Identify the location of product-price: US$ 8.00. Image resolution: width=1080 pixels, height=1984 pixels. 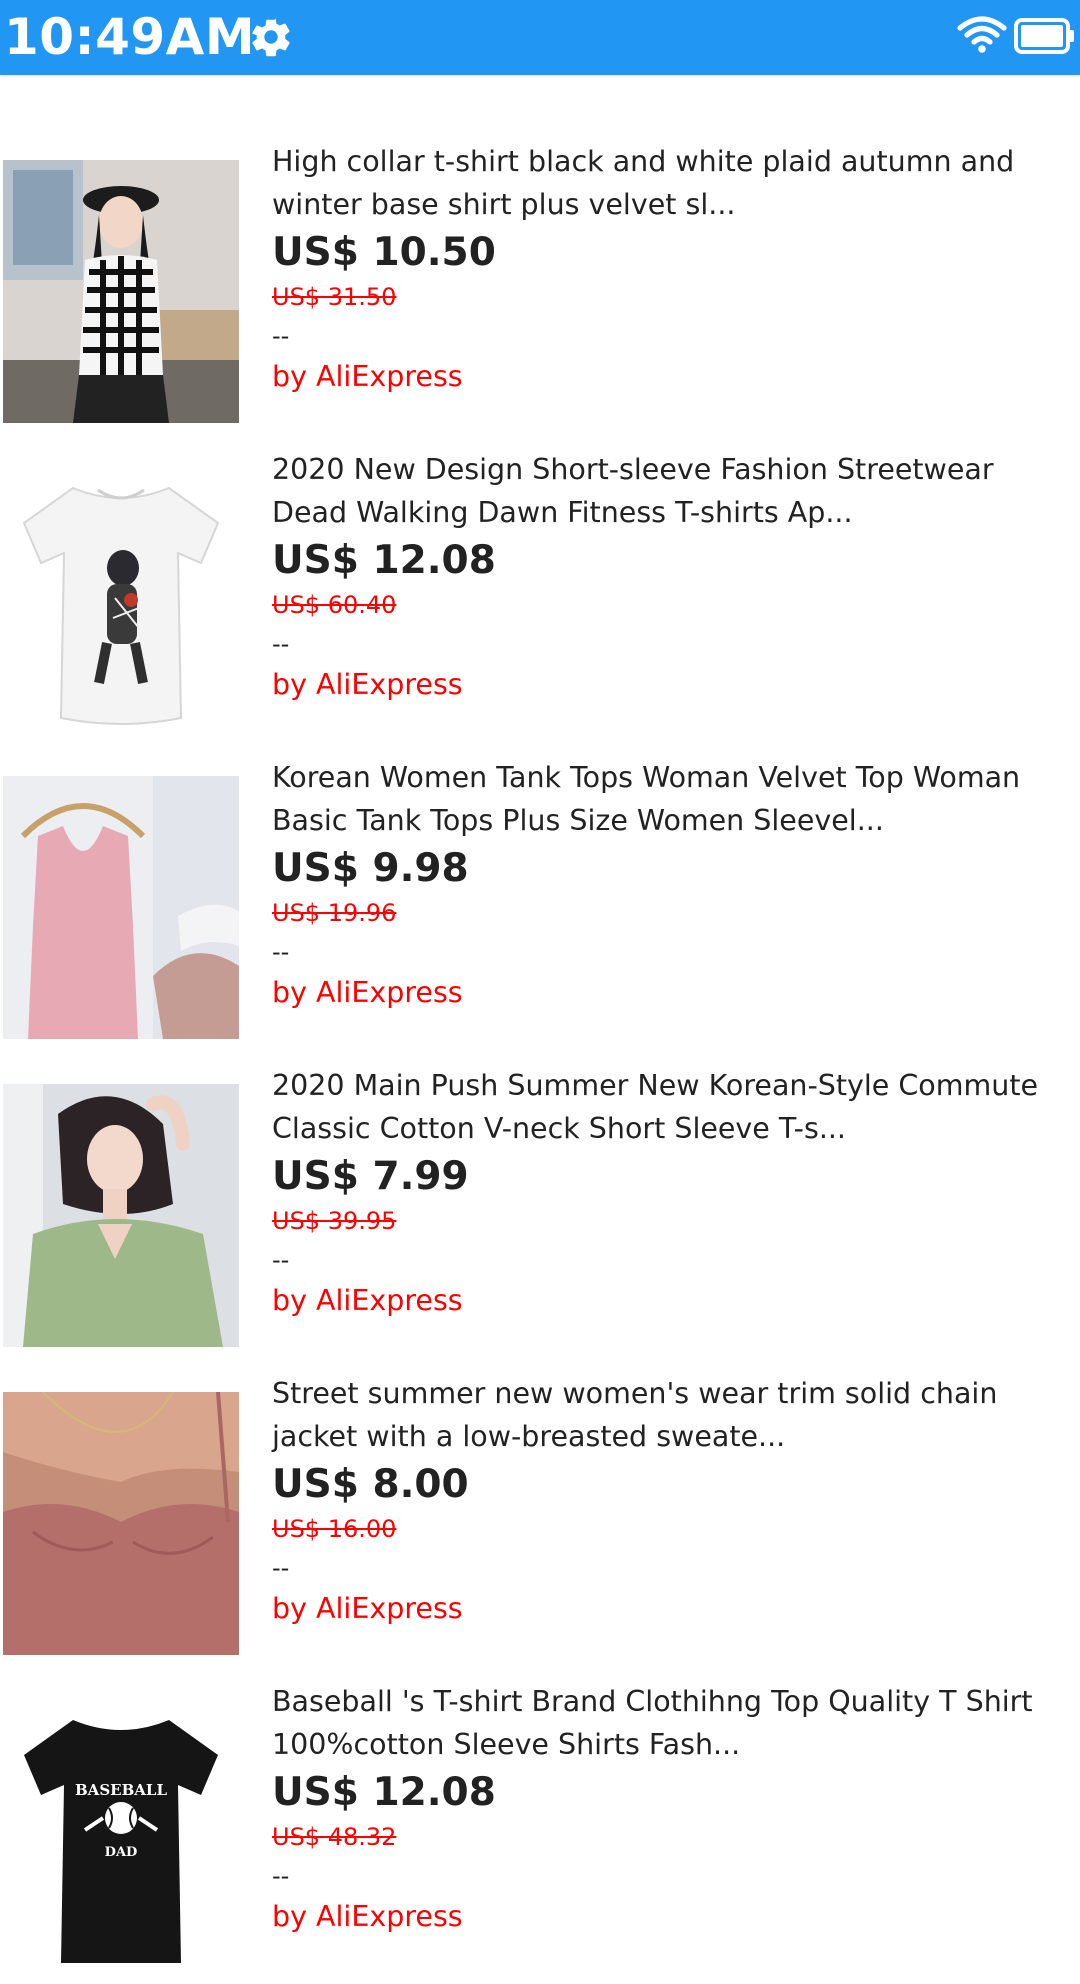
(370, 1484).